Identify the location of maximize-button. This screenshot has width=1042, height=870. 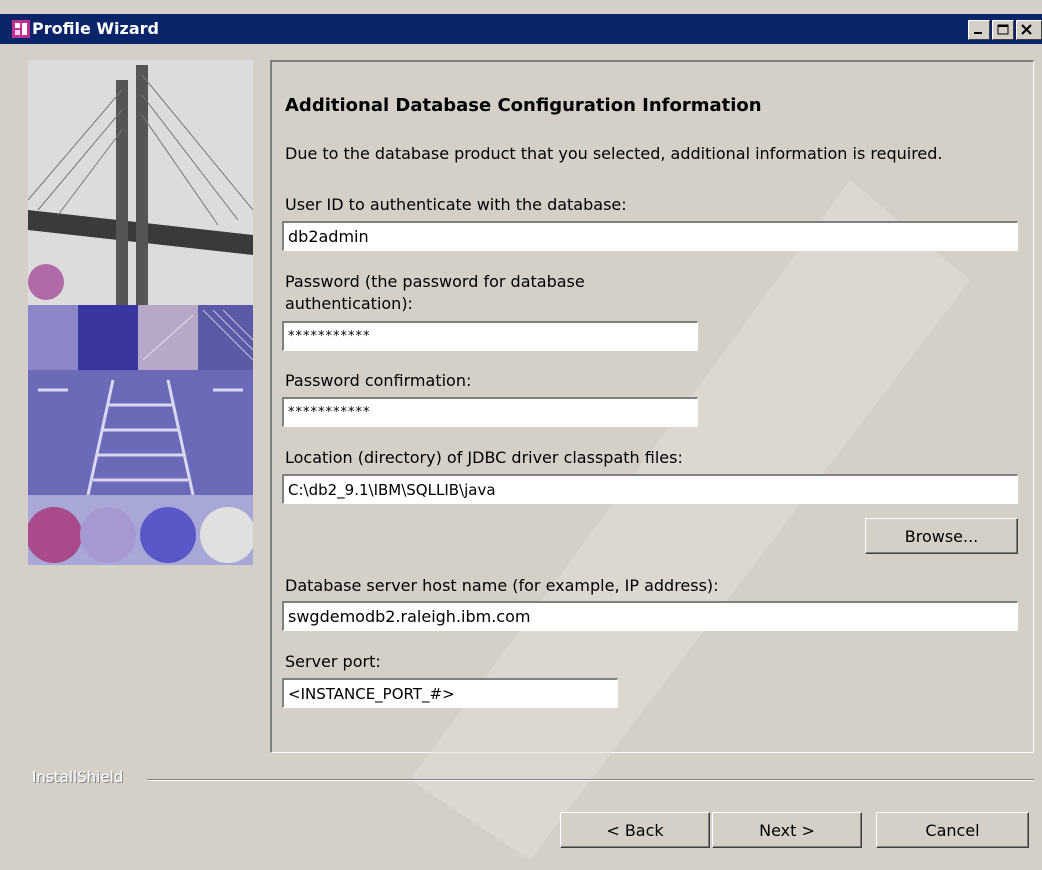
(1003, 30).